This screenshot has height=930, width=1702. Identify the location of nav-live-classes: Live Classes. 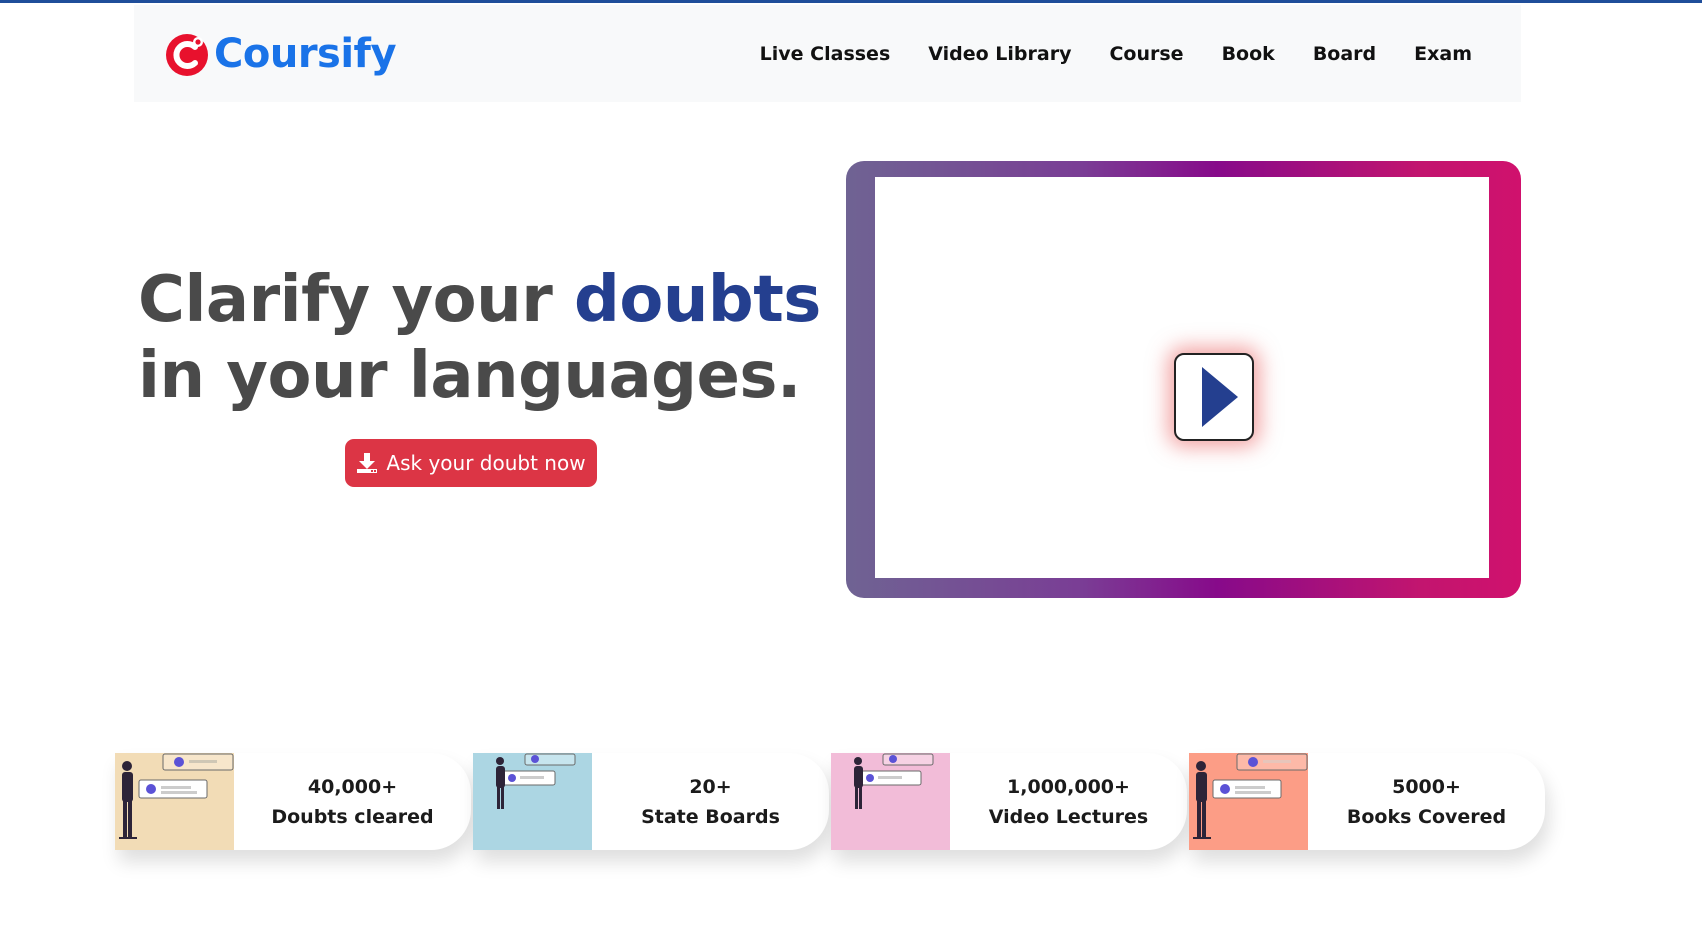
(825, 54).